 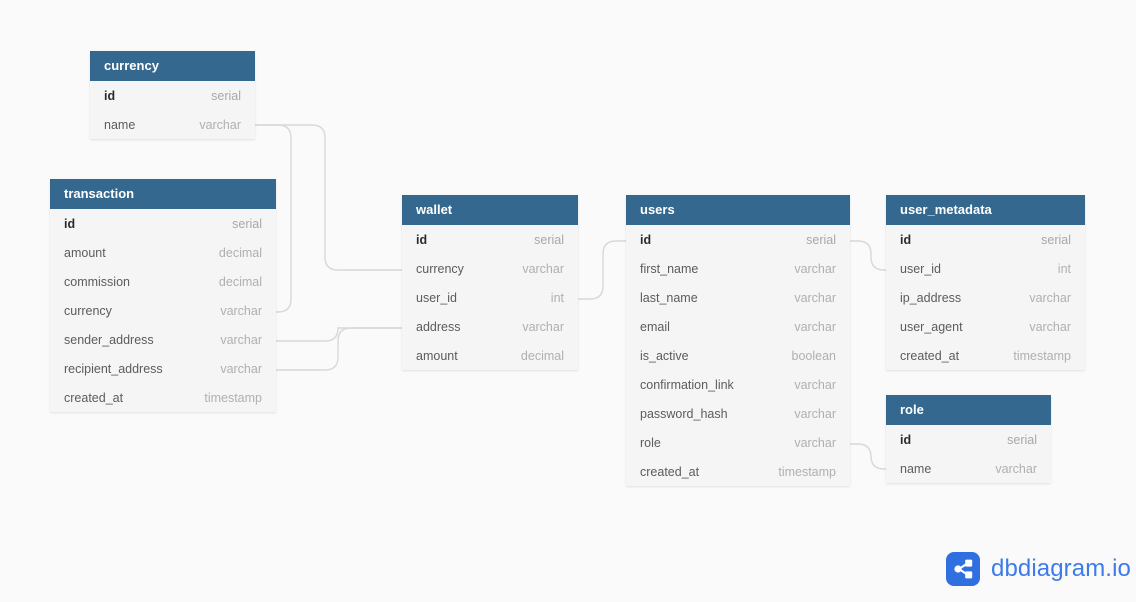 I want to click on field-name: amount, so click(x=437, y=355).